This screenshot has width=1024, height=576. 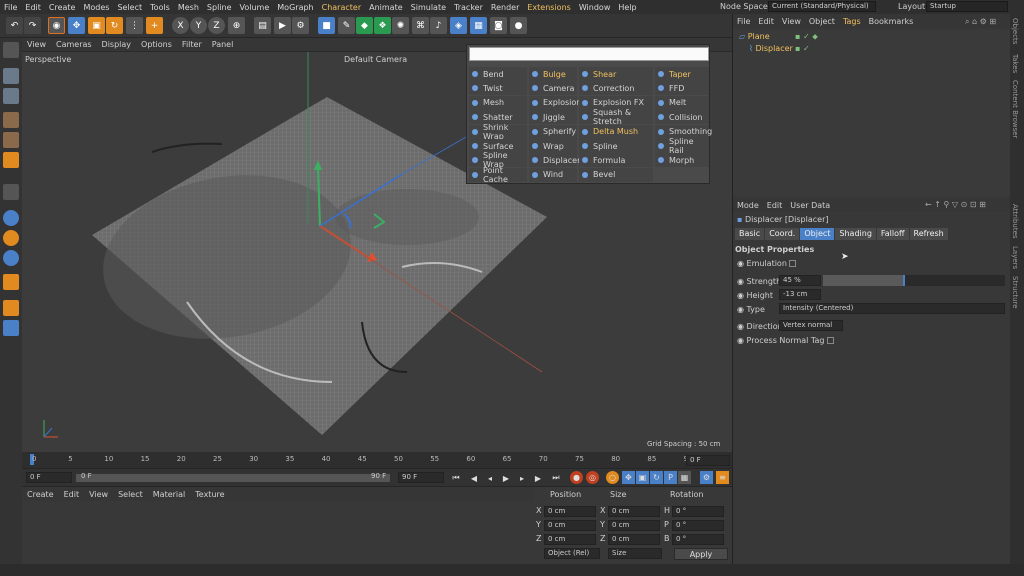 What do you see at coordinates (506, 478) in the screenshot?
I see `play-icon: ▶` at bounding box center [506, 478].